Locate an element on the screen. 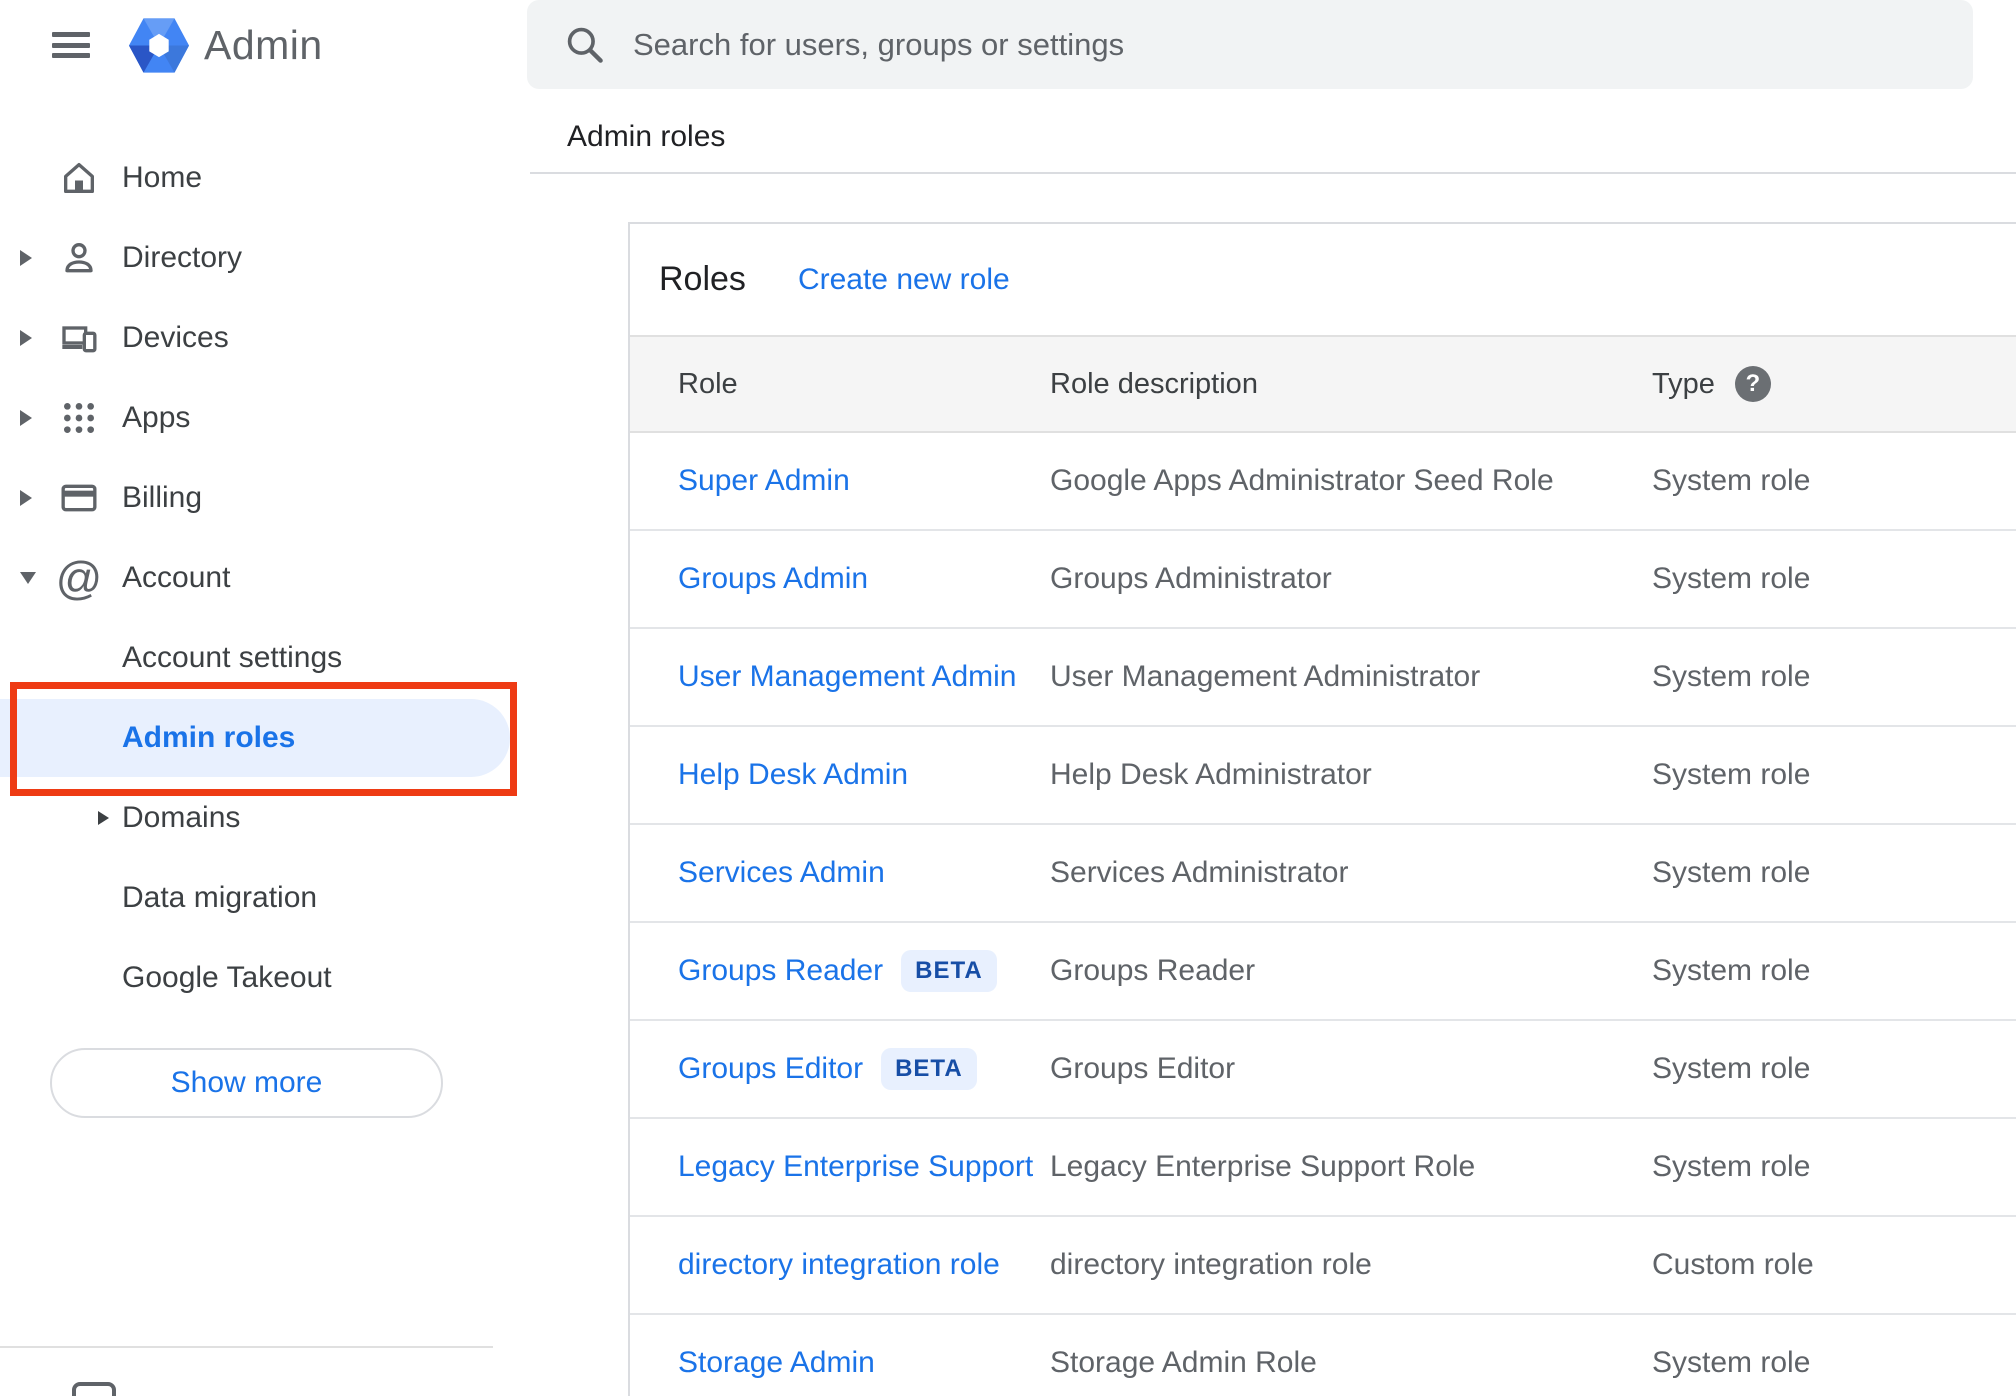  sidebar-item-devices: Devices is located at coordinates (265, 338).